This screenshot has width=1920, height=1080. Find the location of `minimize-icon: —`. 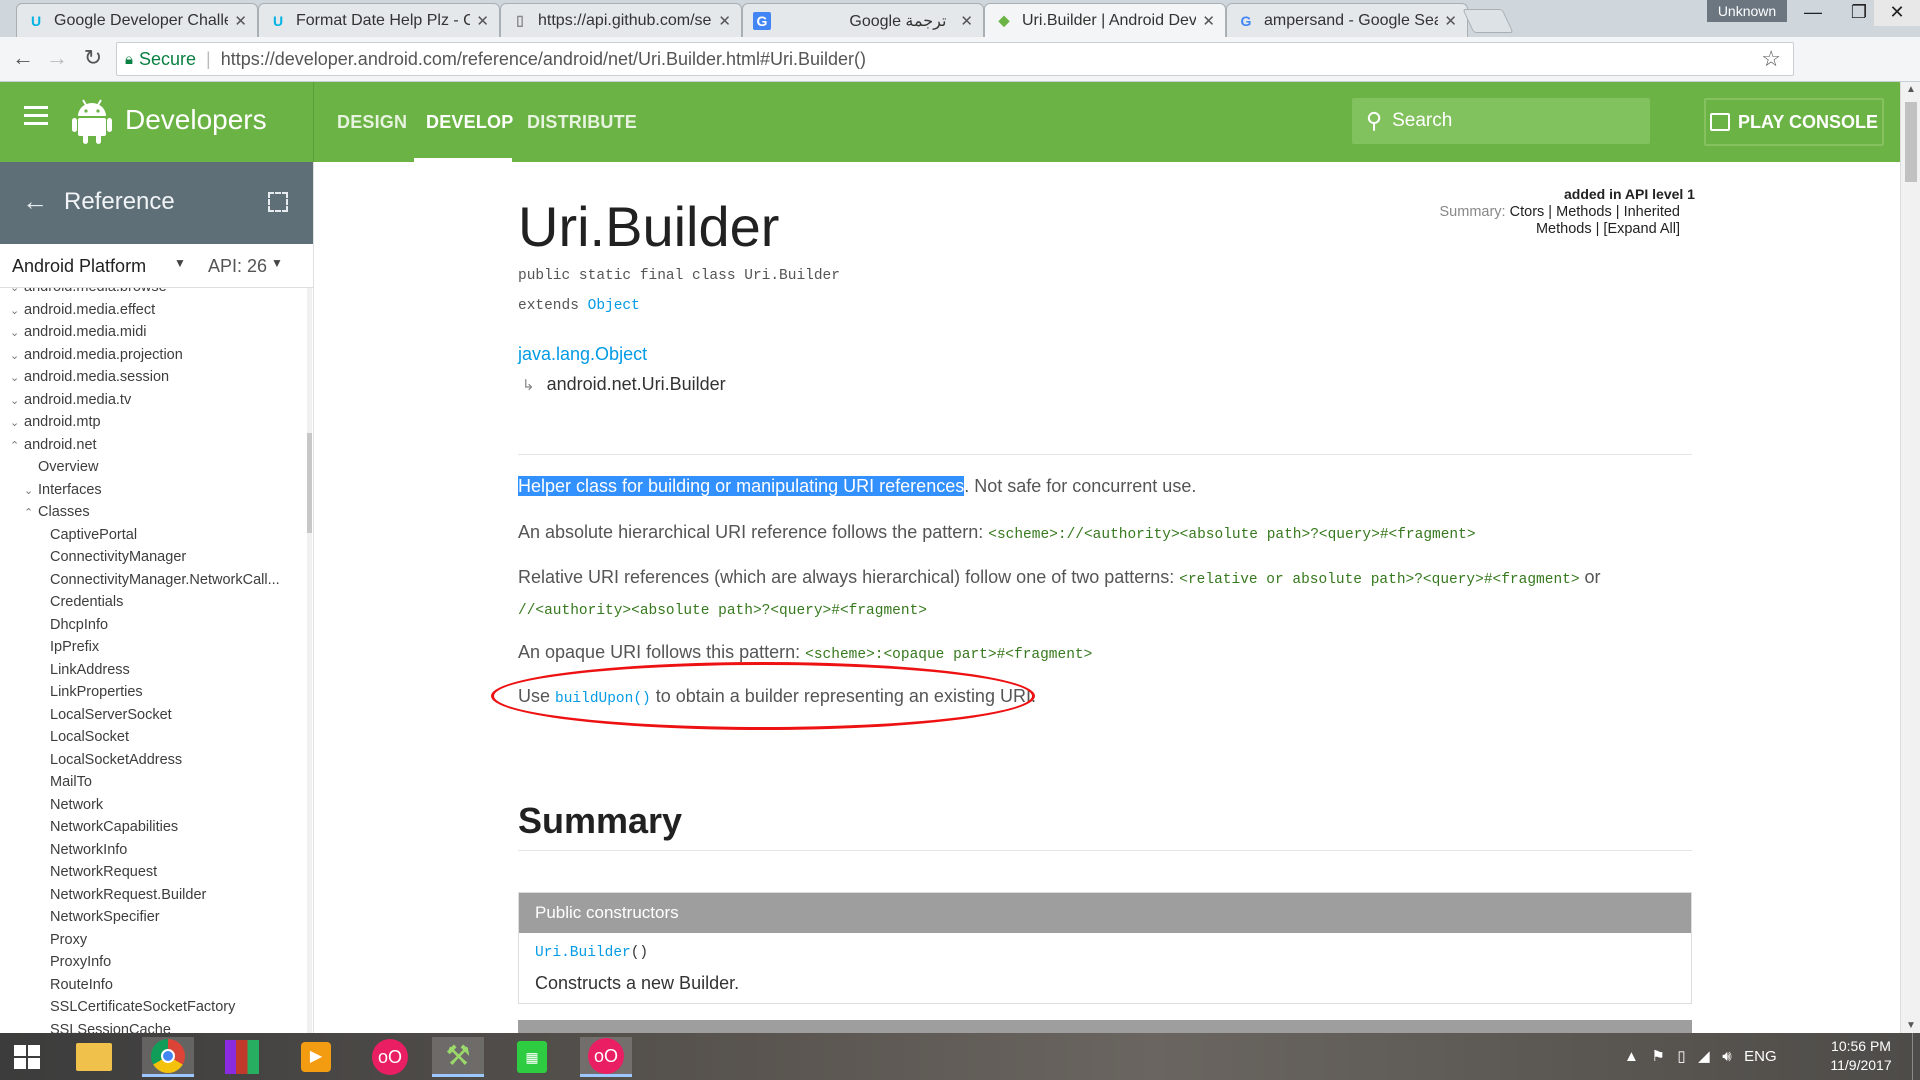

minimize-icon: — is located at coordinates (1813, 13).